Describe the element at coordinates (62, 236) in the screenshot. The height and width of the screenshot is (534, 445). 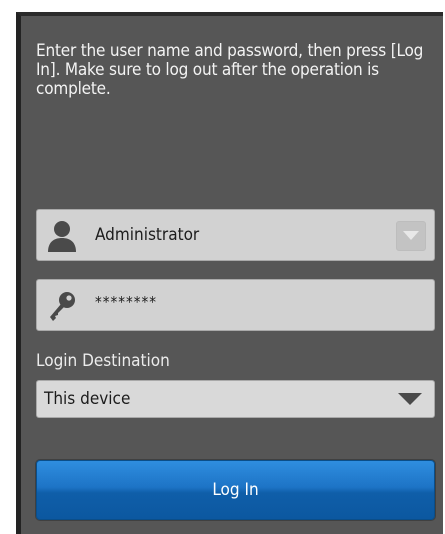
I see `user-icon` at that location.